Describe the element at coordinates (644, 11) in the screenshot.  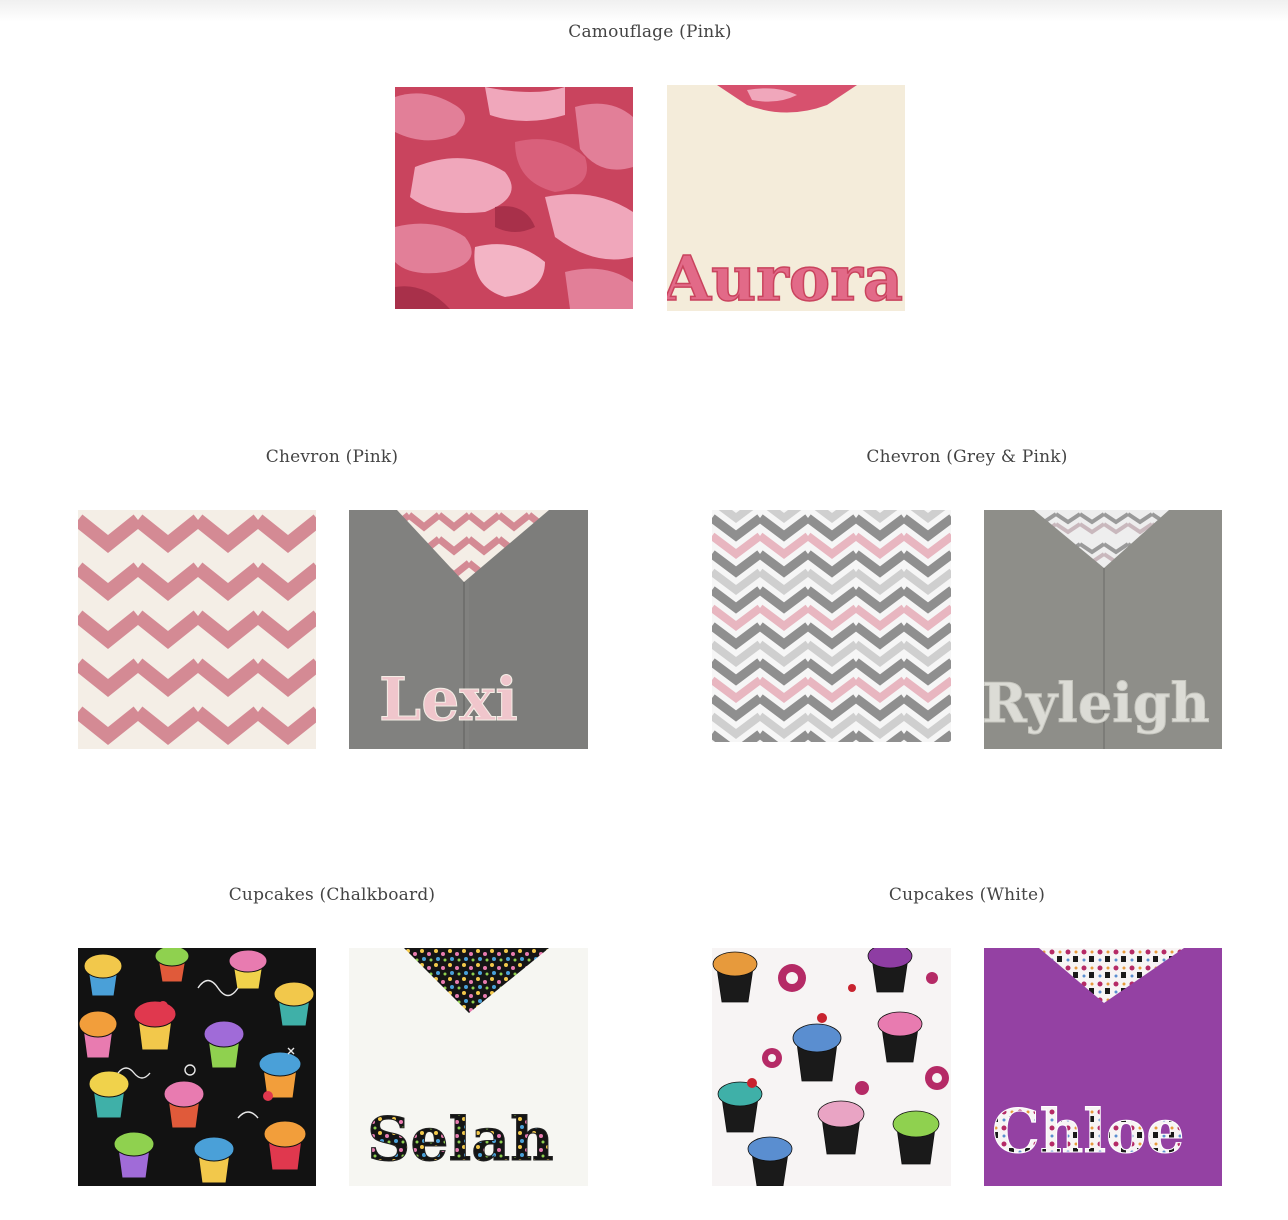
I see `top-shadow` at that location.